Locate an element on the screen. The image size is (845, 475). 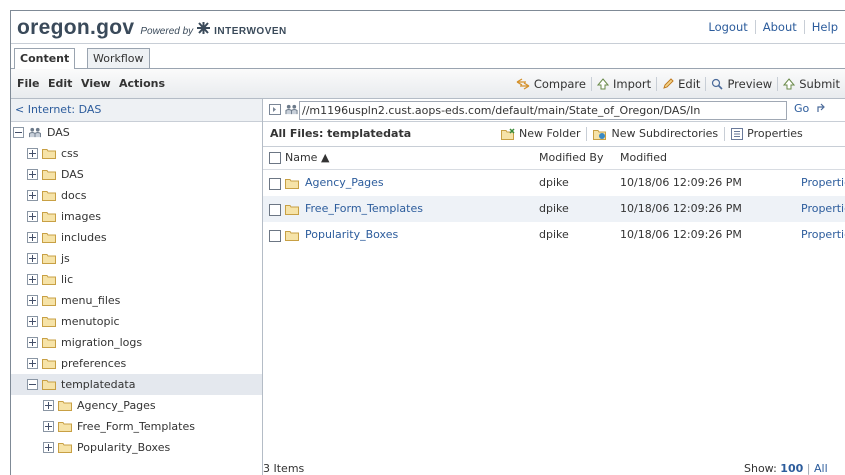
tree-item-free-form-templates: Free_Form_Templates is located at coordinates (136, 426).